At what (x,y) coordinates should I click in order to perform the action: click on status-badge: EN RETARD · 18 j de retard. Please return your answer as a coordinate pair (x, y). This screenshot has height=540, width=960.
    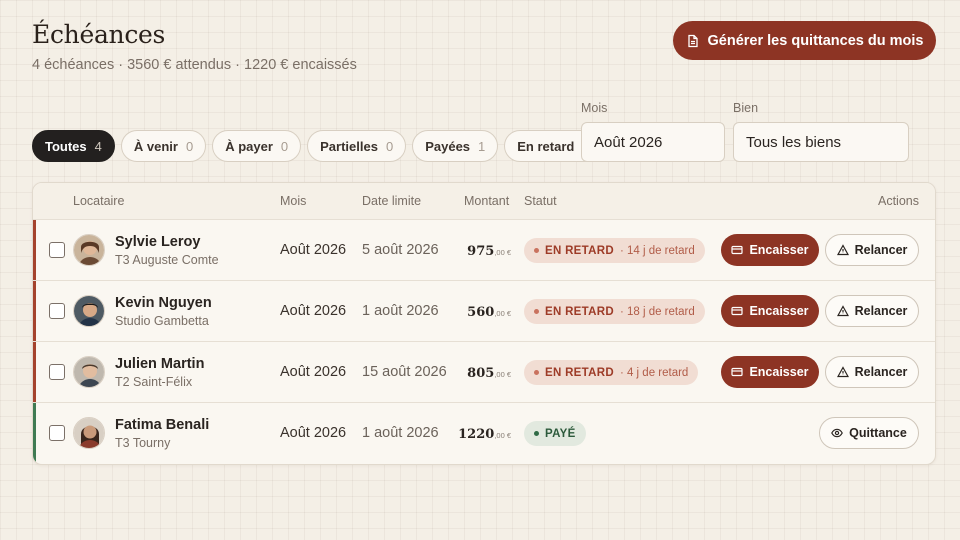
    Looking at the image, I should click on (614, 311).